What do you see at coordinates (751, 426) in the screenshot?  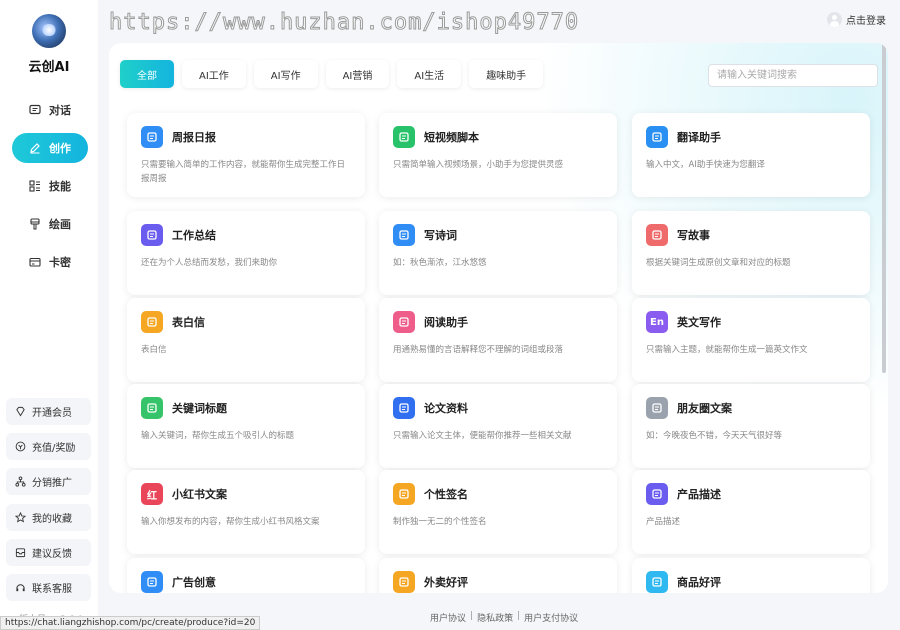 I see `tool-card: 朋友圈文案 如：今晚夜色不错，今天天气很好等` at bounding box center [751, 426].